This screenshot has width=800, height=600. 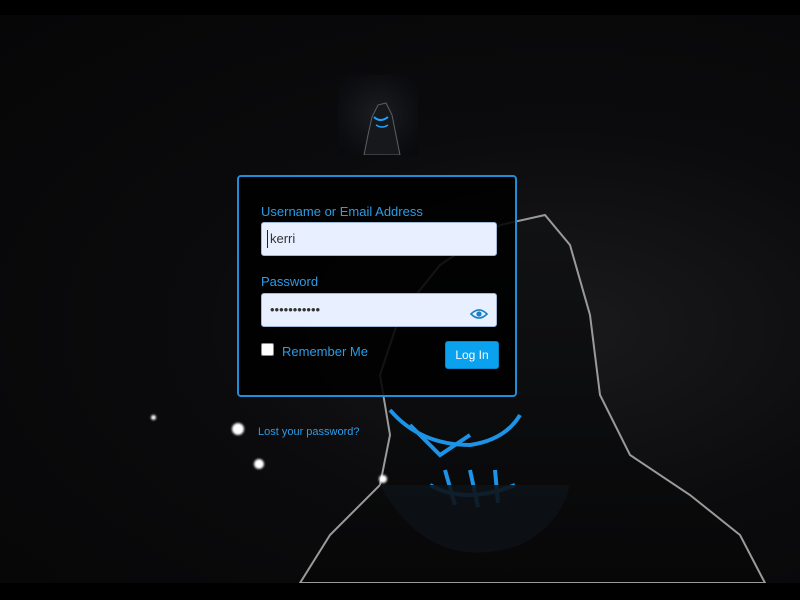 What do you see at coordinates (382, 128) in the screenshot?
I see `logo-figure-icon` at bounding box center [382, 128].